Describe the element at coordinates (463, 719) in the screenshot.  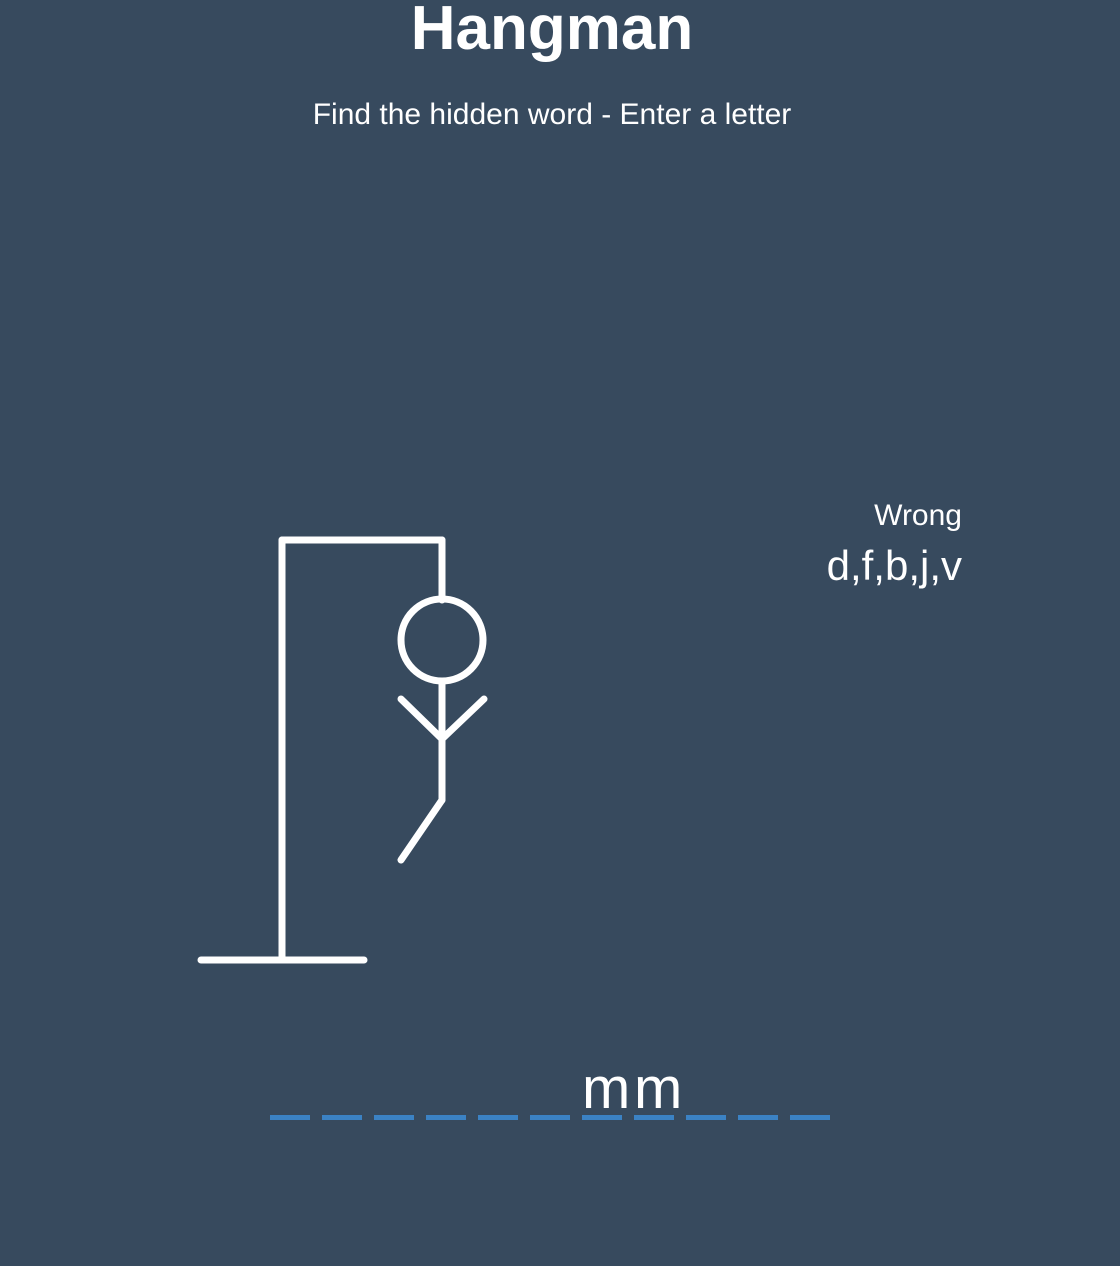
I see `hangman-right-arm` at that location.